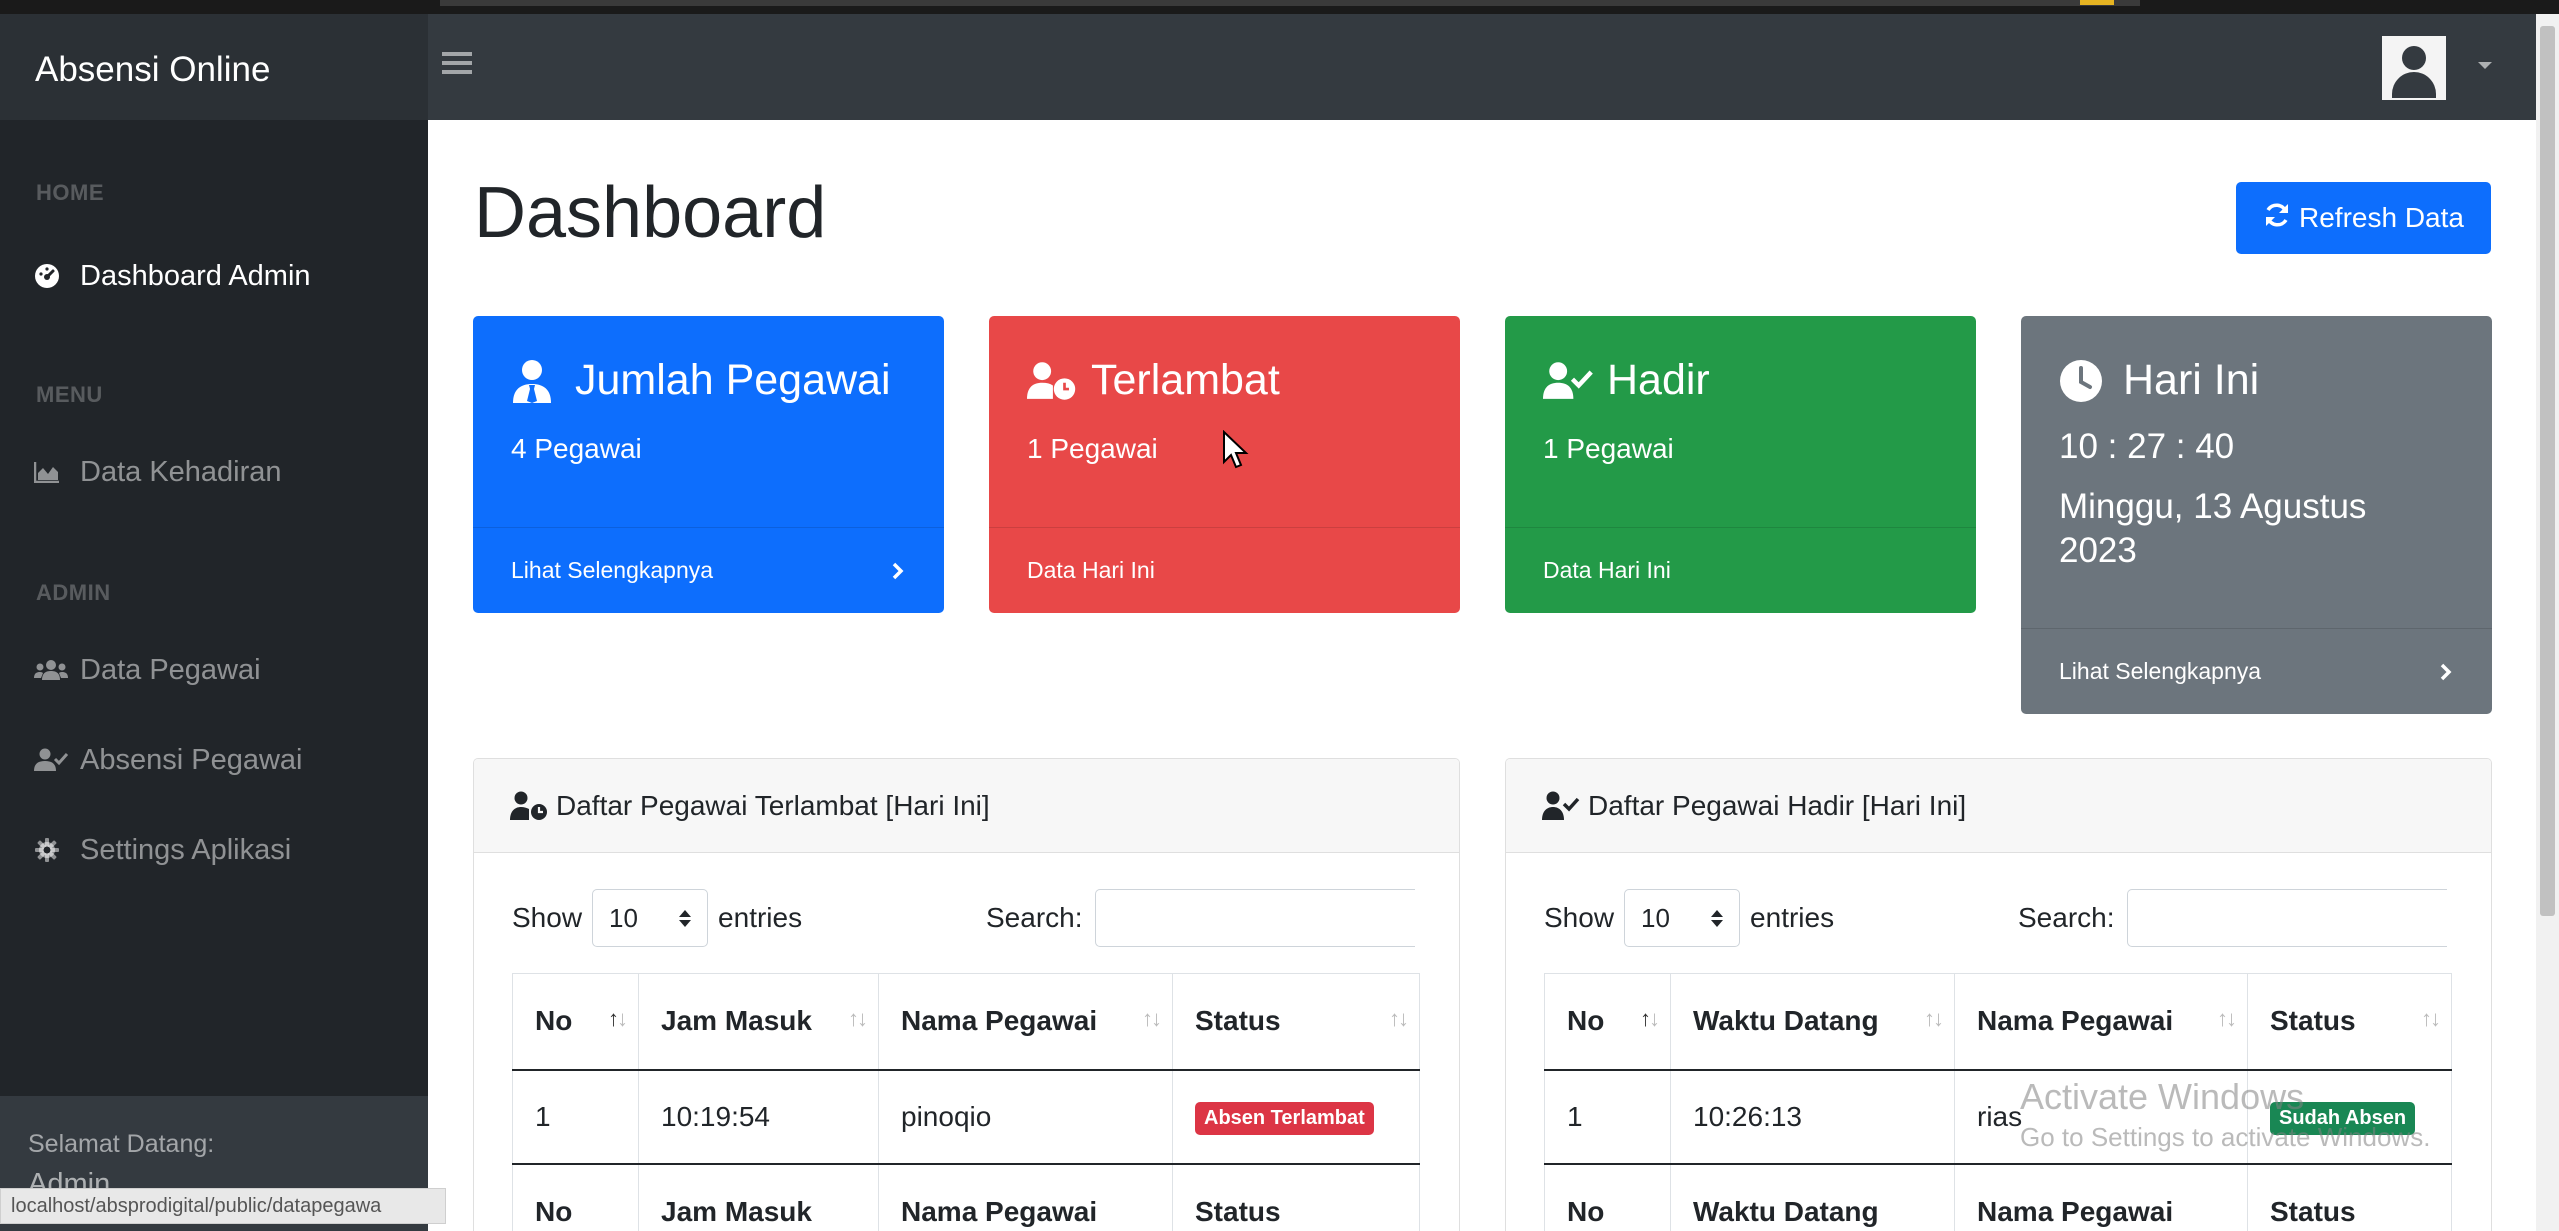  Describe the element at coordinates (457, 65) in the screenshot. I see `sidebar-toggle-button` at that location.